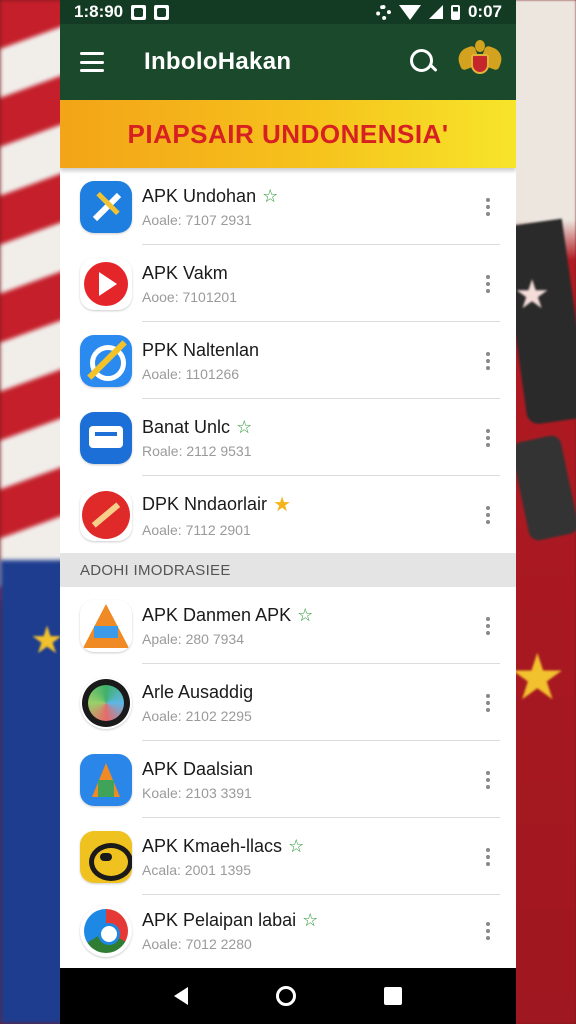  I want to click on list-item: PPK Naltenlan Aoale: 1101266, so click(288, 360).